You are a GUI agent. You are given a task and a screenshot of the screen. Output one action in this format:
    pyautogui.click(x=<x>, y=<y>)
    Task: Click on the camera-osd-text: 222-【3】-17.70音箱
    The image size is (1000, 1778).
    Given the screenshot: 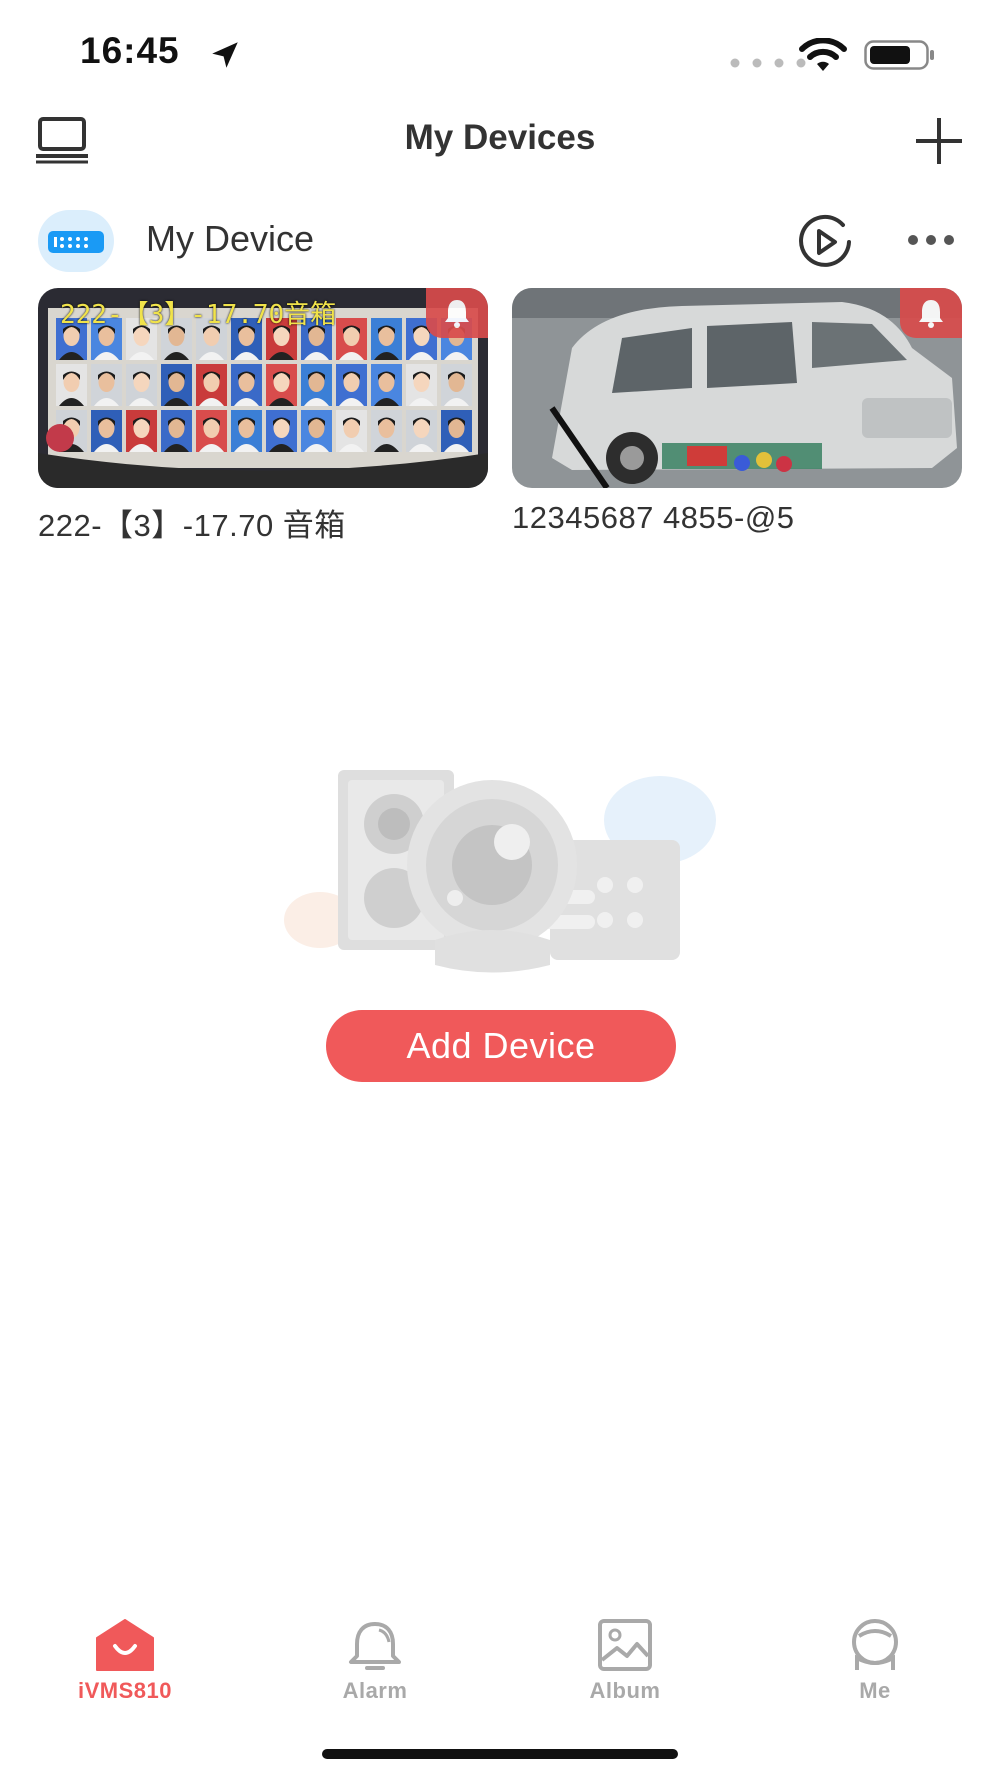 What is the action you would take?
    pyautogui.click(x=198, y=315)
    